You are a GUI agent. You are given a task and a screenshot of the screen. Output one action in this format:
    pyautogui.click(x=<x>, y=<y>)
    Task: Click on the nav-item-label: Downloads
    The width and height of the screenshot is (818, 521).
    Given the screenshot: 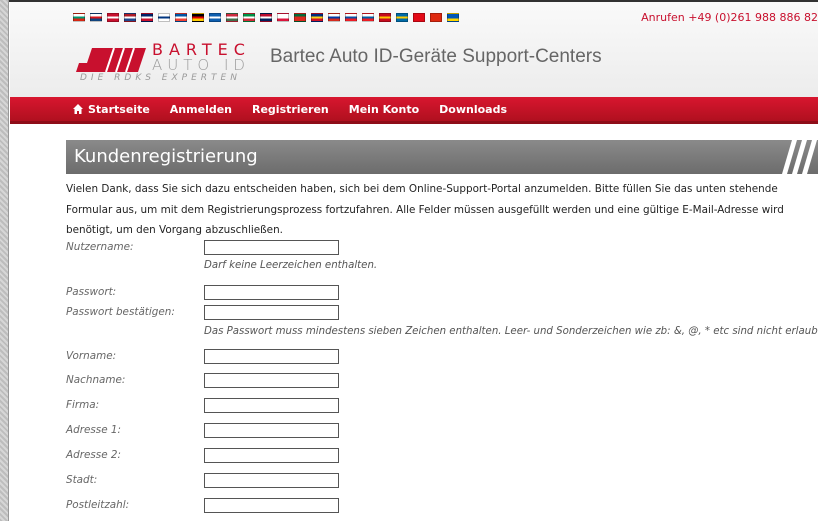 What is the action you would take?
    pyautogui.click(x=473, y=109)
    